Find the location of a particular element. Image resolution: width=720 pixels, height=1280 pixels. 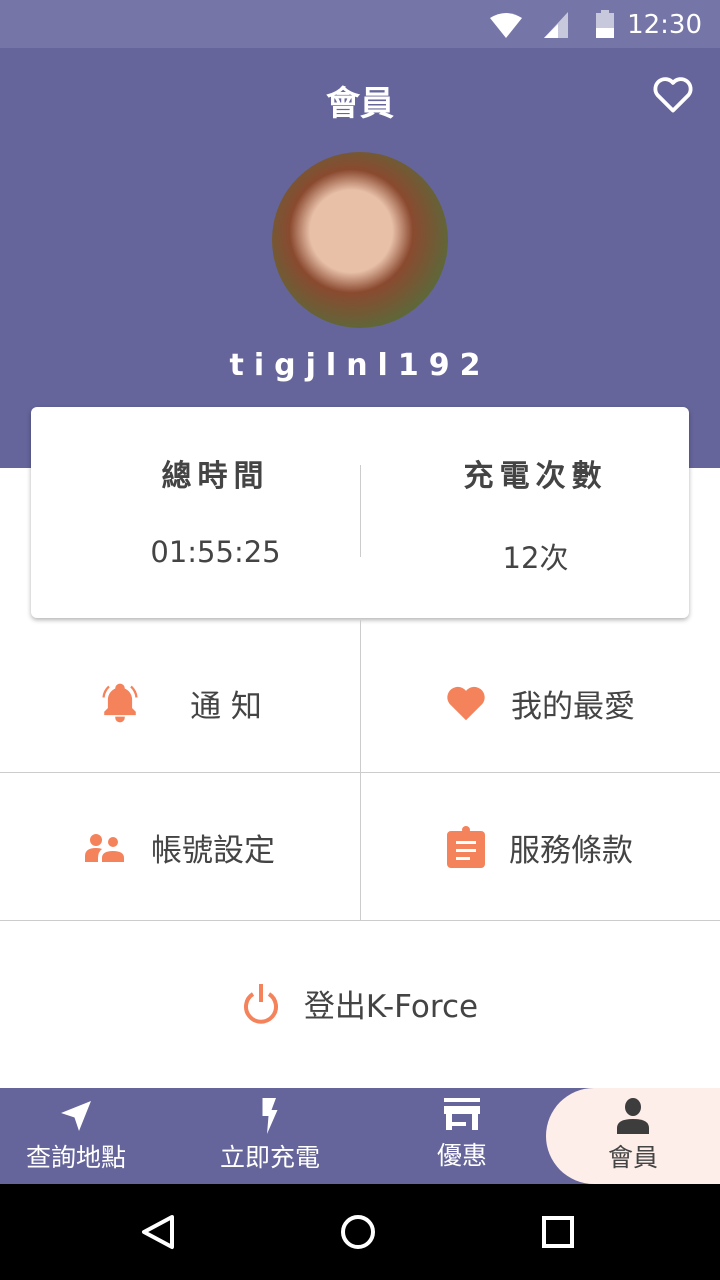

menu-terms: 服務條款 is located at coordinates (540, 847).